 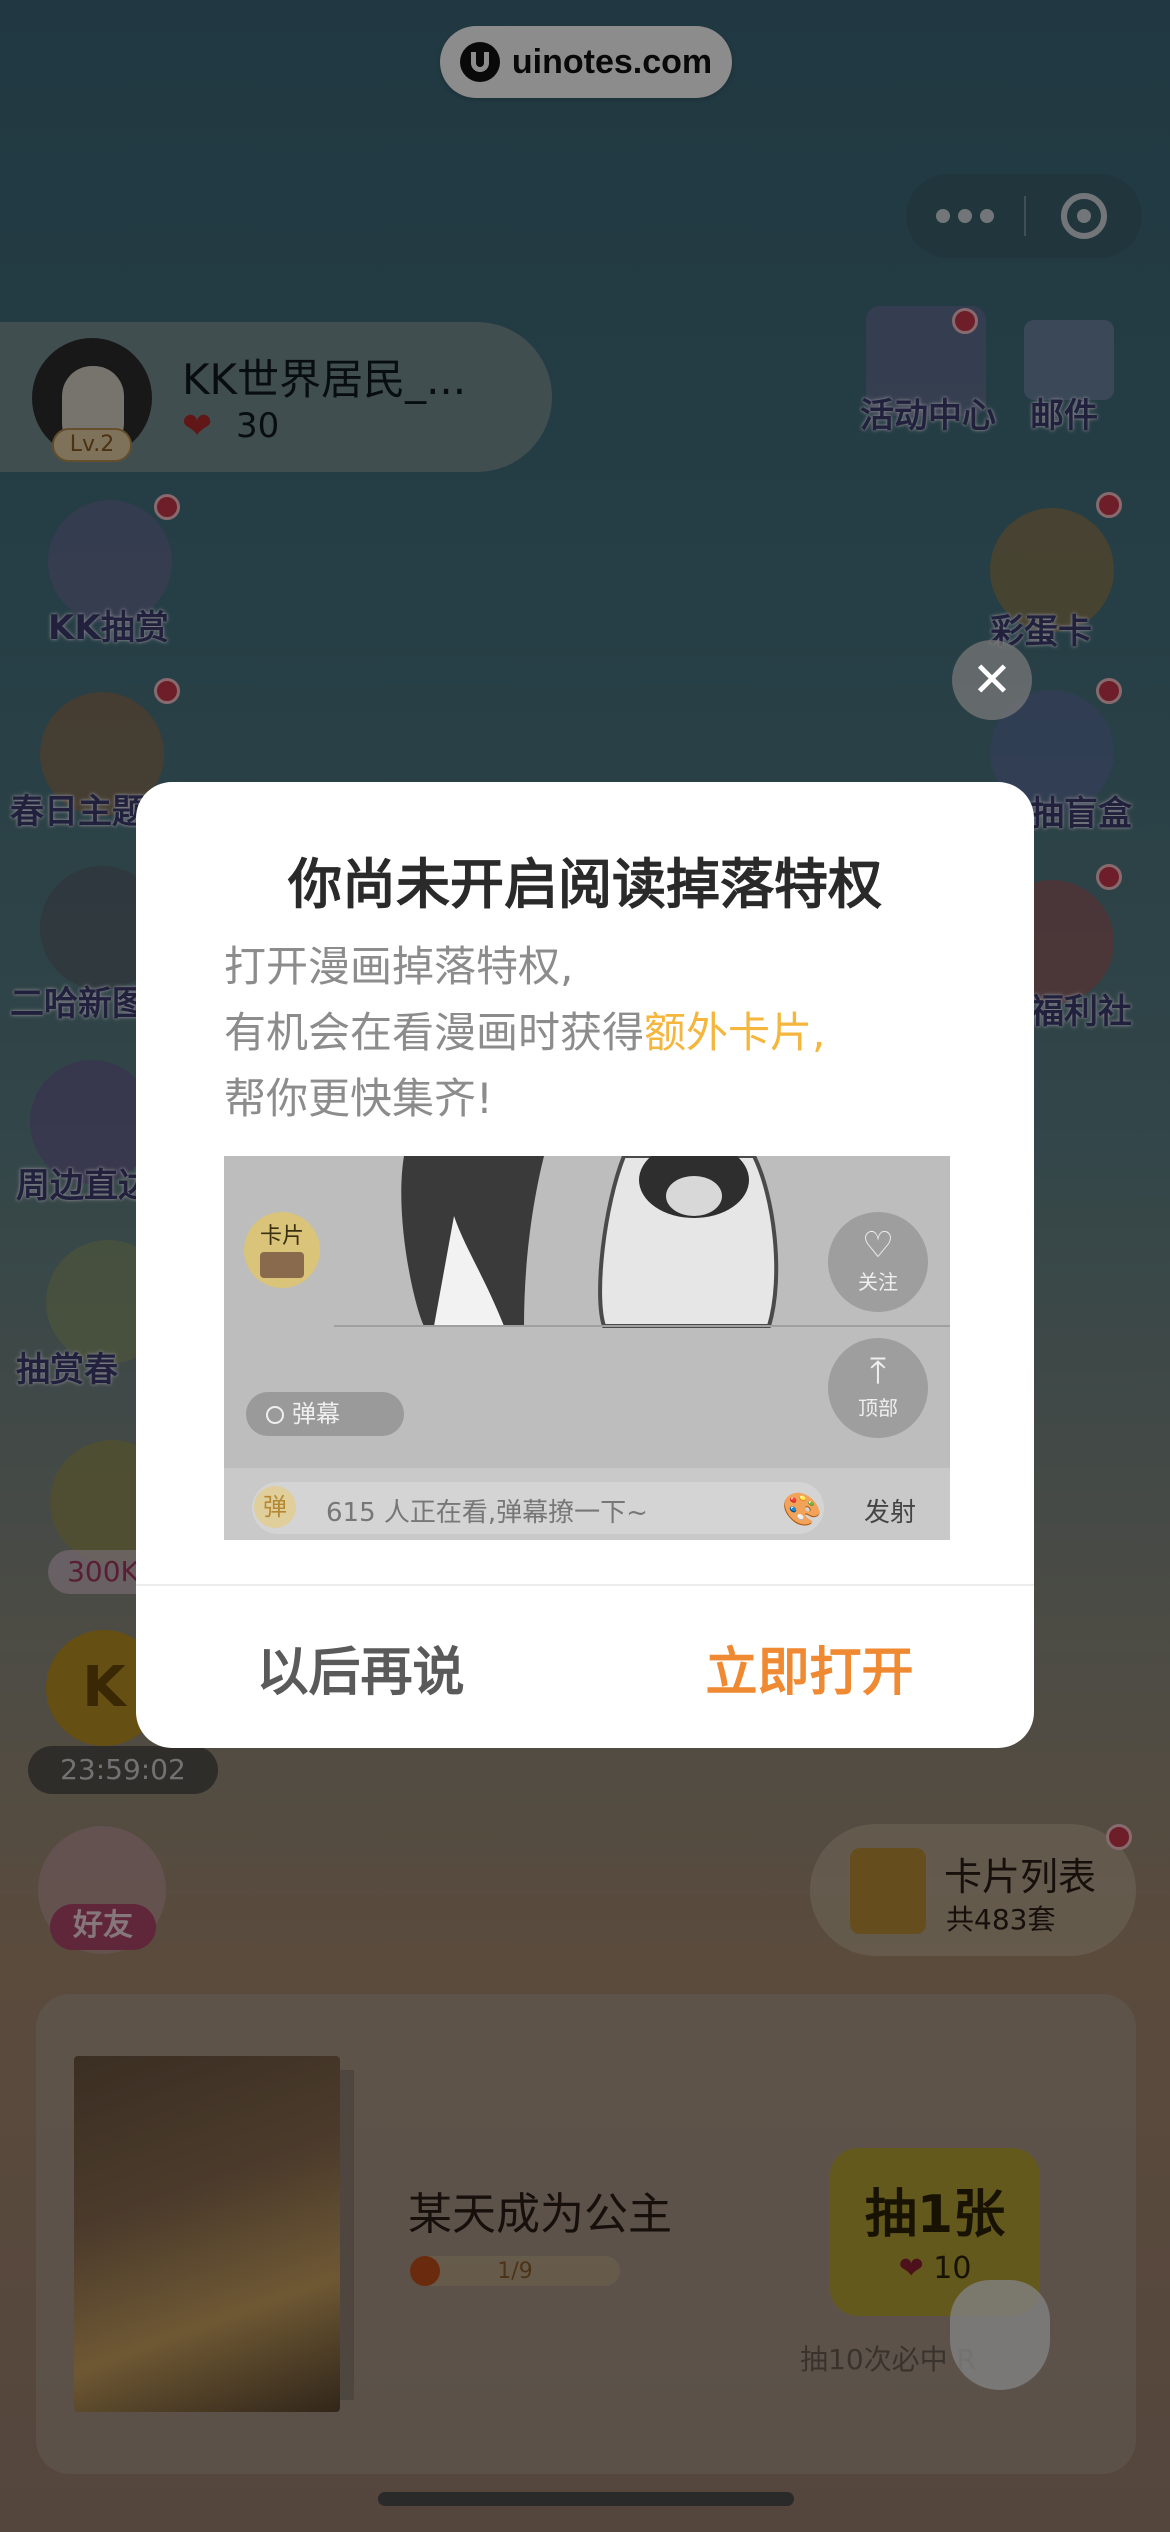 I want to click on danmu-toggle: 弹幕, so click(x=325, y=1414).